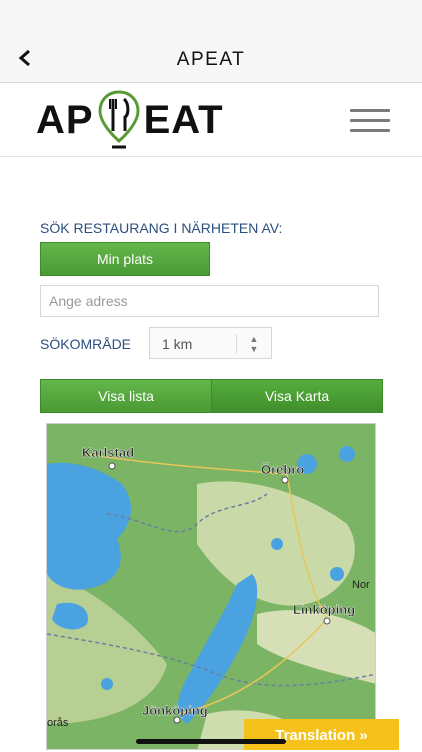  I want to click on my-location-button: Min plats, so click(125, 259).